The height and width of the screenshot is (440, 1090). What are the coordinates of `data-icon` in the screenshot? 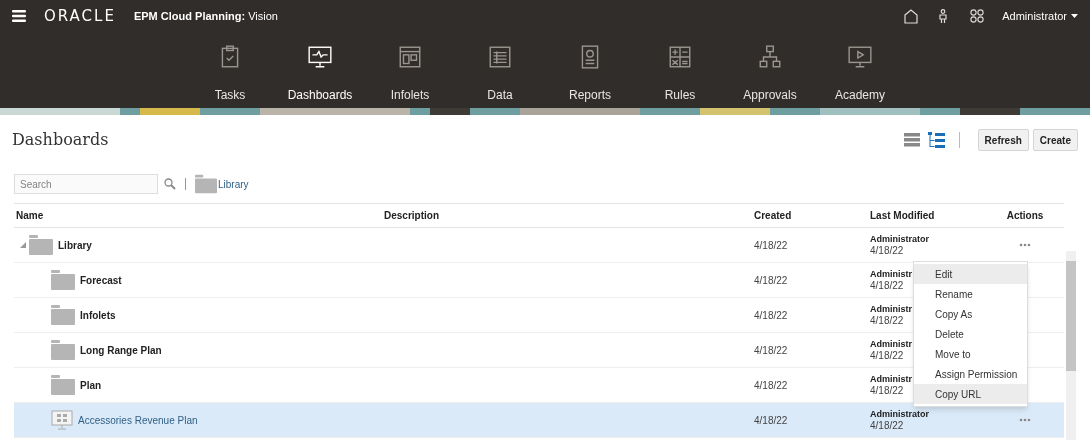 It's located at (500, 57).